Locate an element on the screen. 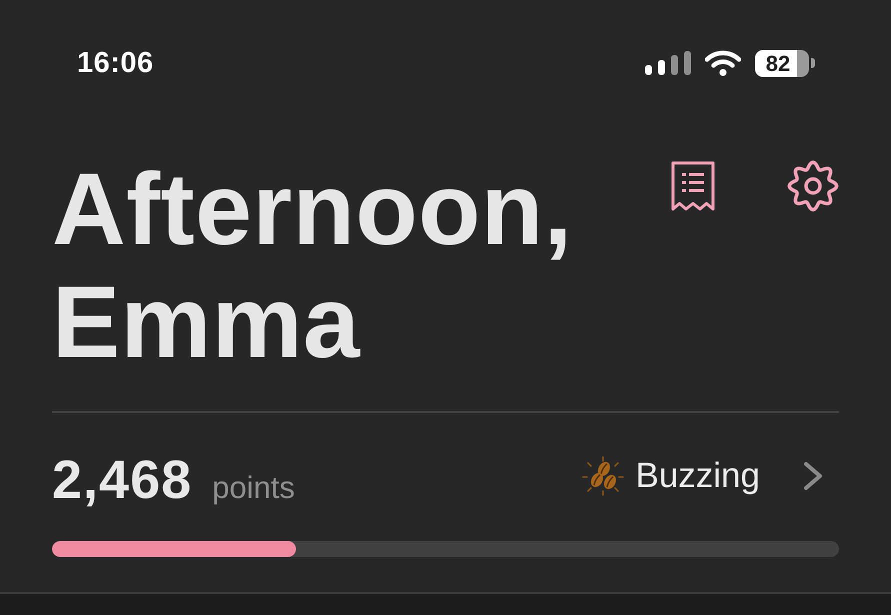 This screenshot has width=891, height=615. signal-icon is located at coordinates (668, 63).